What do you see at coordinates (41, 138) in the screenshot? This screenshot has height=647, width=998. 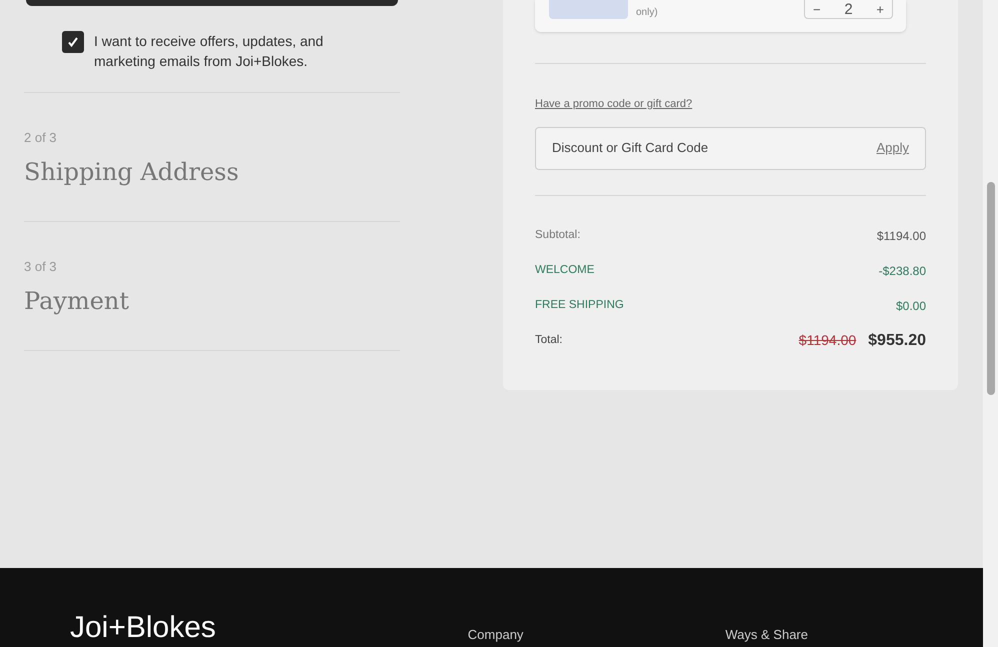 I see `step-counter: 2 of 3` at bounding box center [41, 138].